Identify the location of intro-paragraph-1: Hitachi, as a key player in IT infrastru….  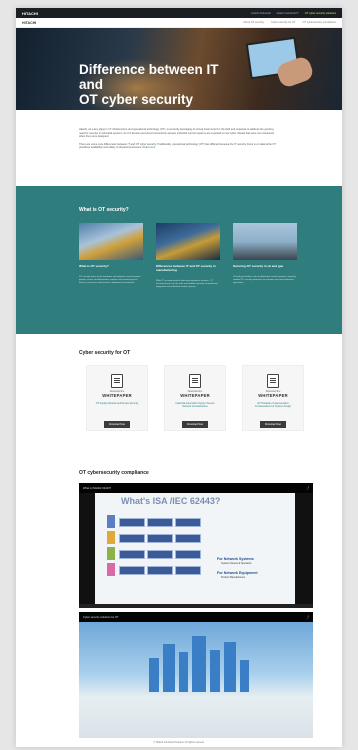
(176, 133).